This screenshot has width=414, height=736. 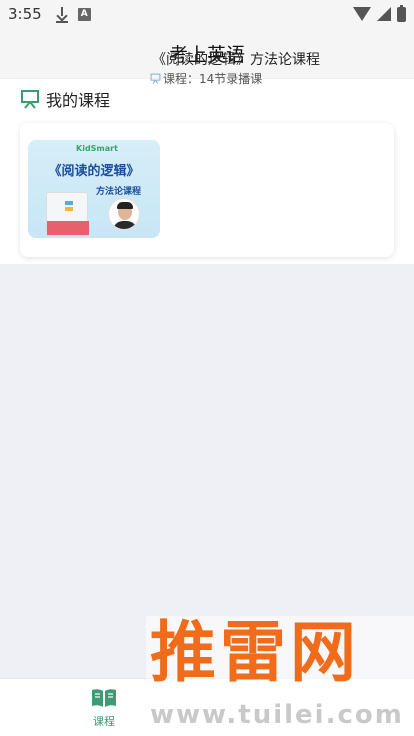 I want to click on book-icon, so click(x=104, y=698).